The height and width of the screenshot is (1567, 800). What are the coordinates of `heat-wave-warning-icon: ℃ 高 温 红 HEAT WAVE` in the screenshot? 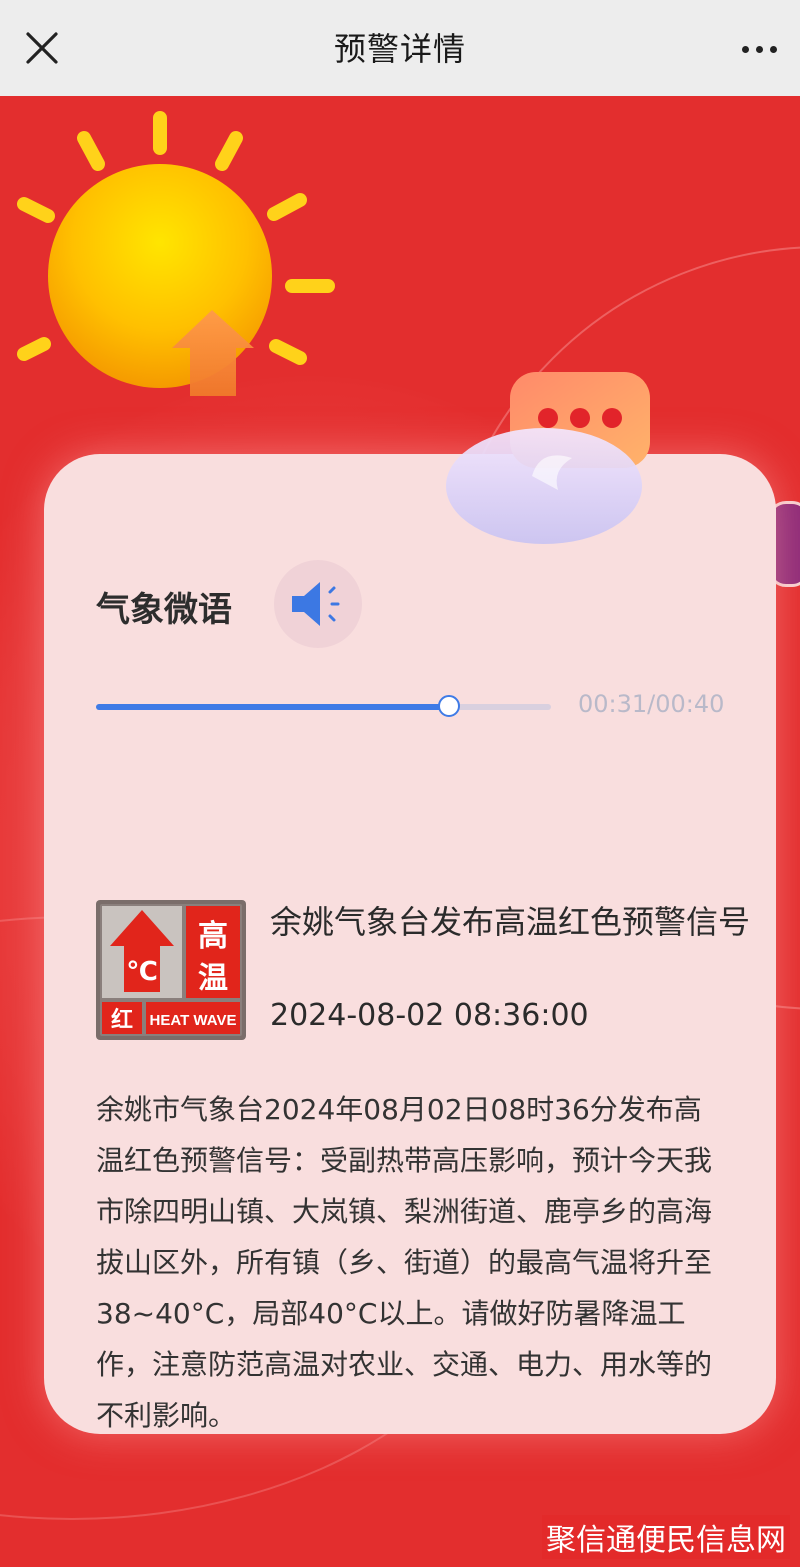 It's located at (171, 970).